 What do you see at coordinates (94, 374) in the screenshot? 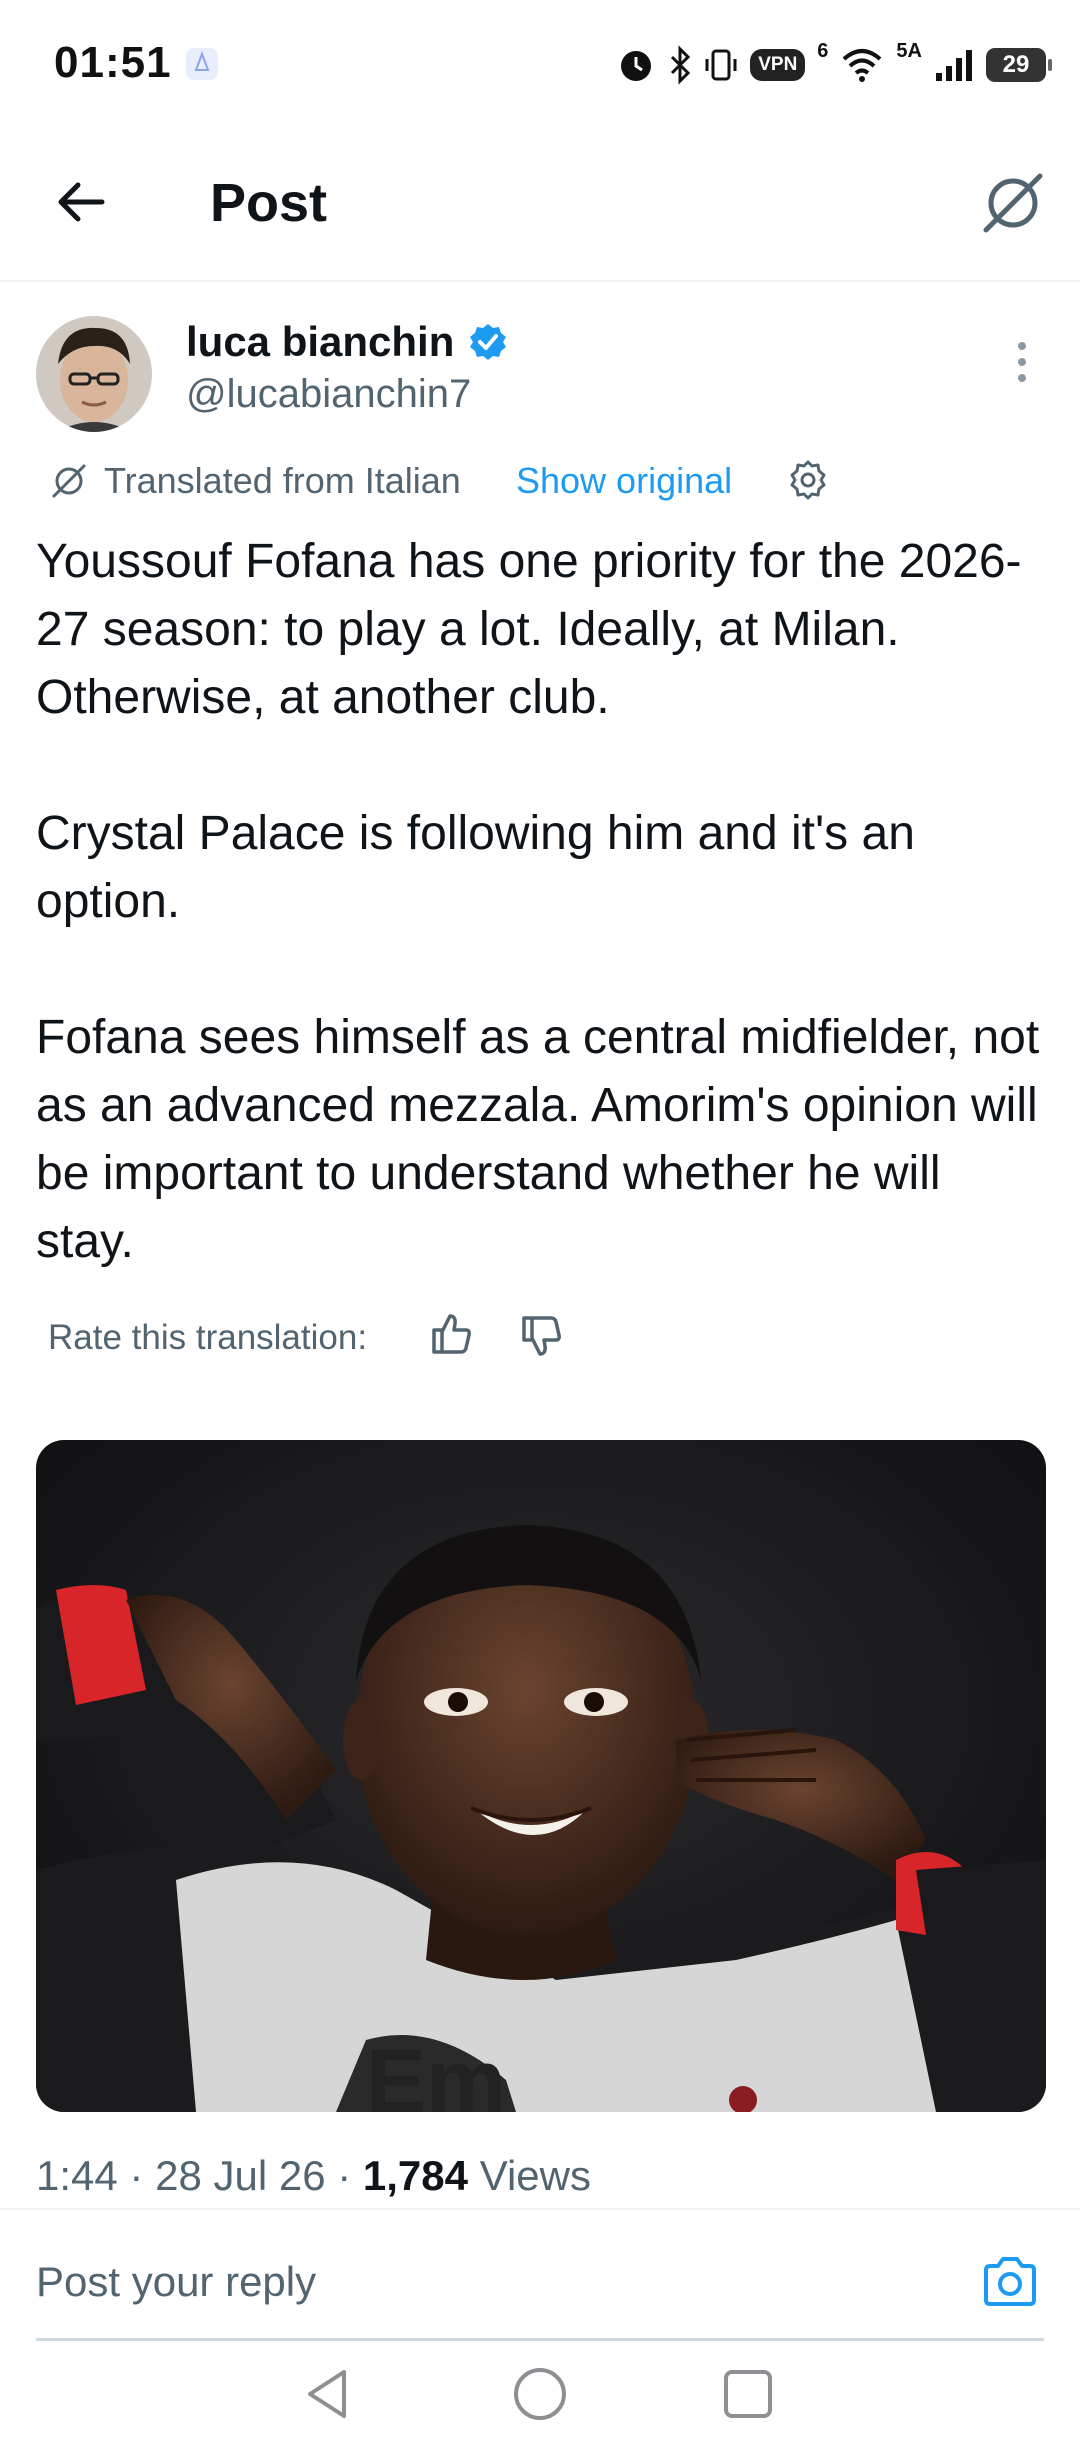
I see `avatar` at bounding box center [94, 374].